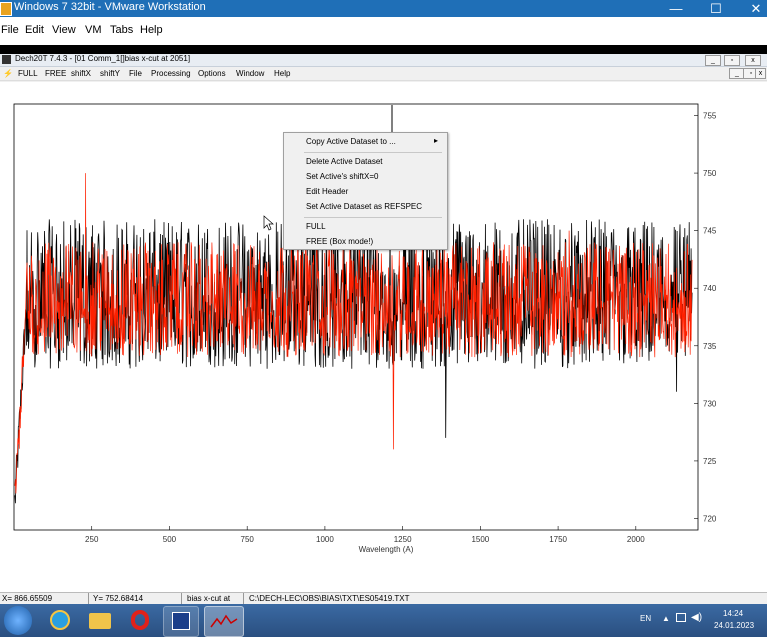 This screenshot has width=767, height=637. What do you see at coordinates (8, 73) in the screenshot?
I see `plot-tool-icon: ⚡` at bounding box center [8, 73].